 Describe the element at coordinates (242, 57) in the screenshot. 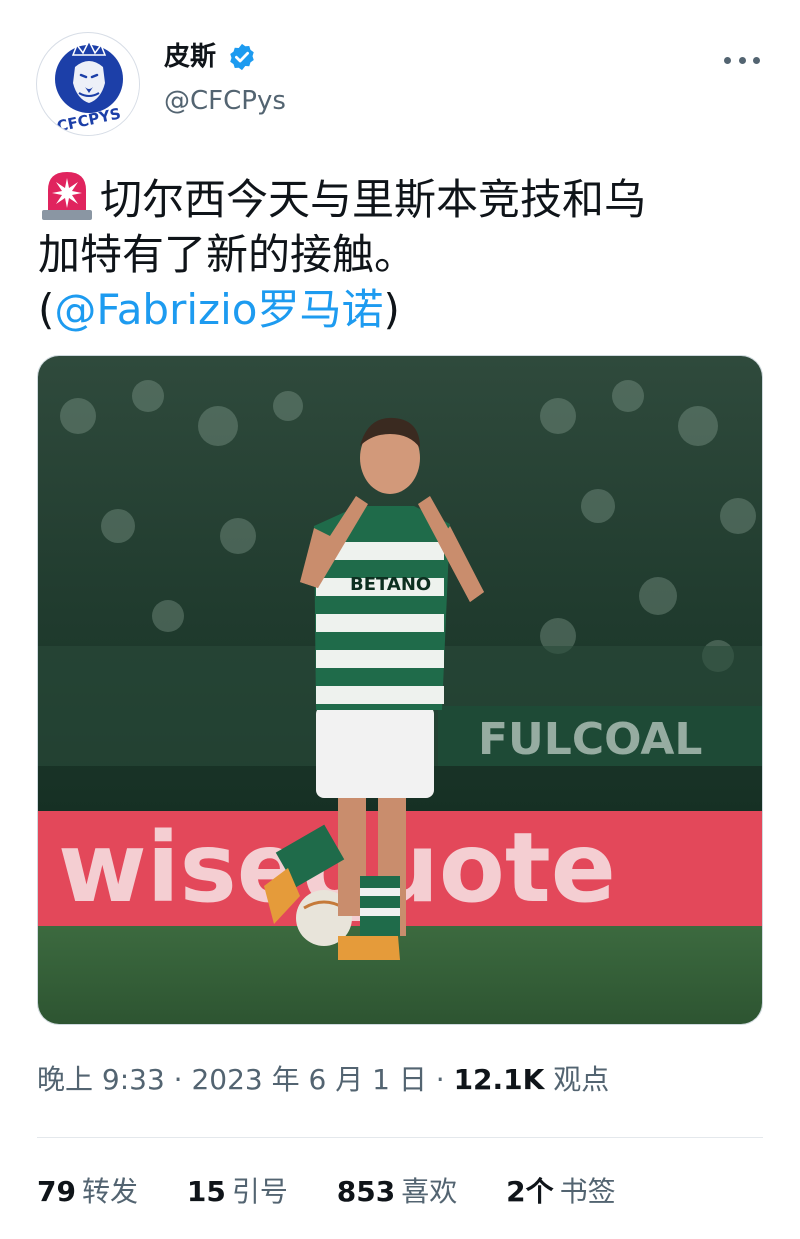

I see `verified-badge-icon` at that location.